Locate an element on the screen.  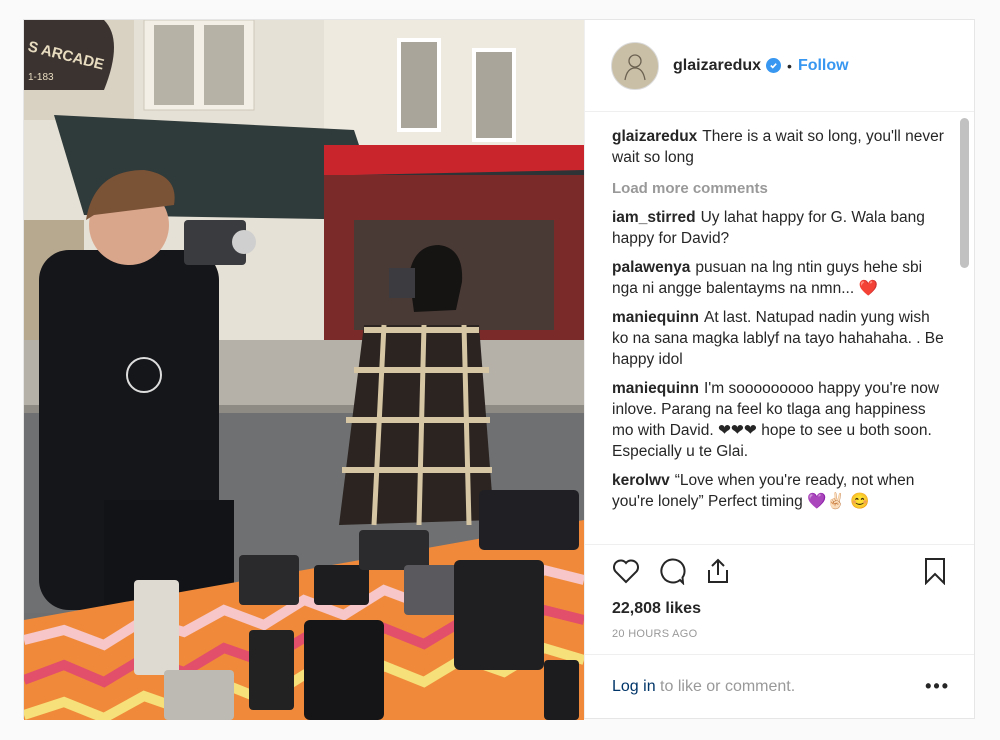
action-bar is located at coordinates (779, 570).